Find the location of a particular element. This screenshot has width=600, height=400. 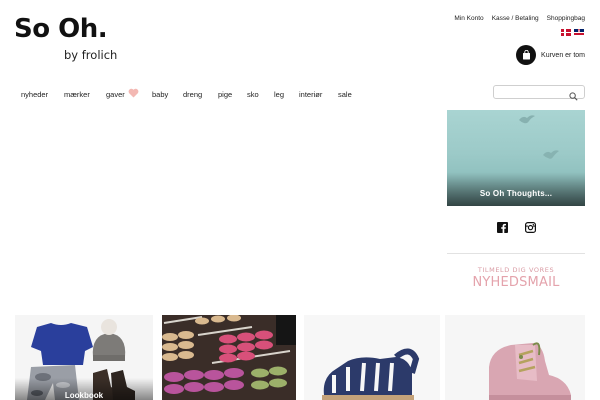

nav-item-gaver: gaver is located at coordinates (129, 94).